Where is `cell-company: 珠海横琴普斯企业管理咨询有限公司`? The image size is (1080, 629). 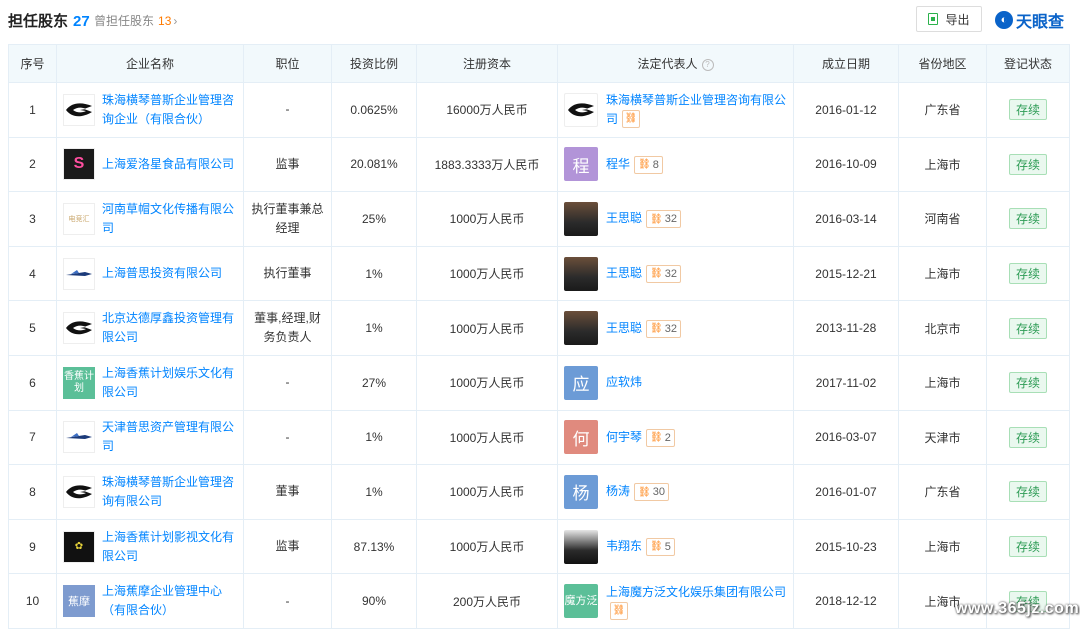
cell-company: 珠海横琴普斯企业管理咨询有限公司 is located at coordinates (150, 492).